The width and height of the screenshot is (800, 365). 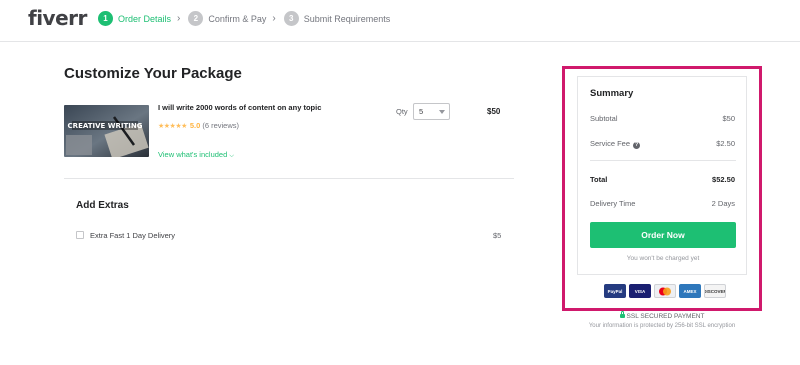 What do you see at coordinates (725, 143) in the screenshot?
I see `service-fee-value: $2.50` at bounding box center [725, 143].